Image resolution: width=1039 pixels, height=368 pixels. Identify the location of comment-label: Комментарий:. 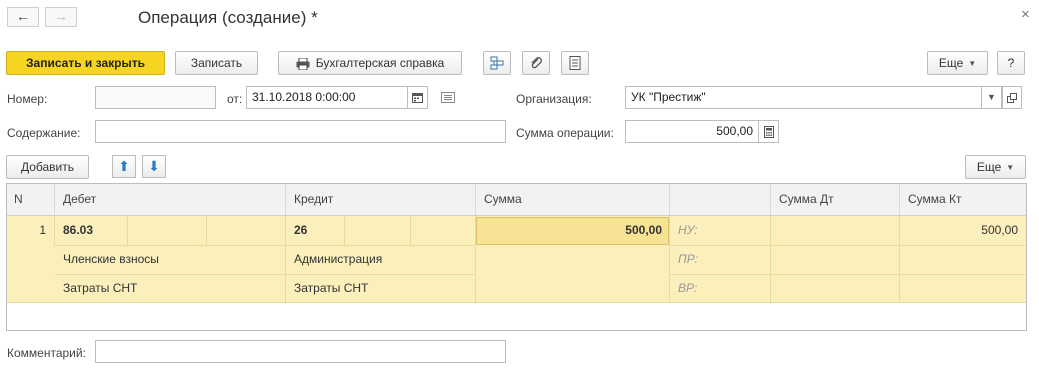
(46, 353).